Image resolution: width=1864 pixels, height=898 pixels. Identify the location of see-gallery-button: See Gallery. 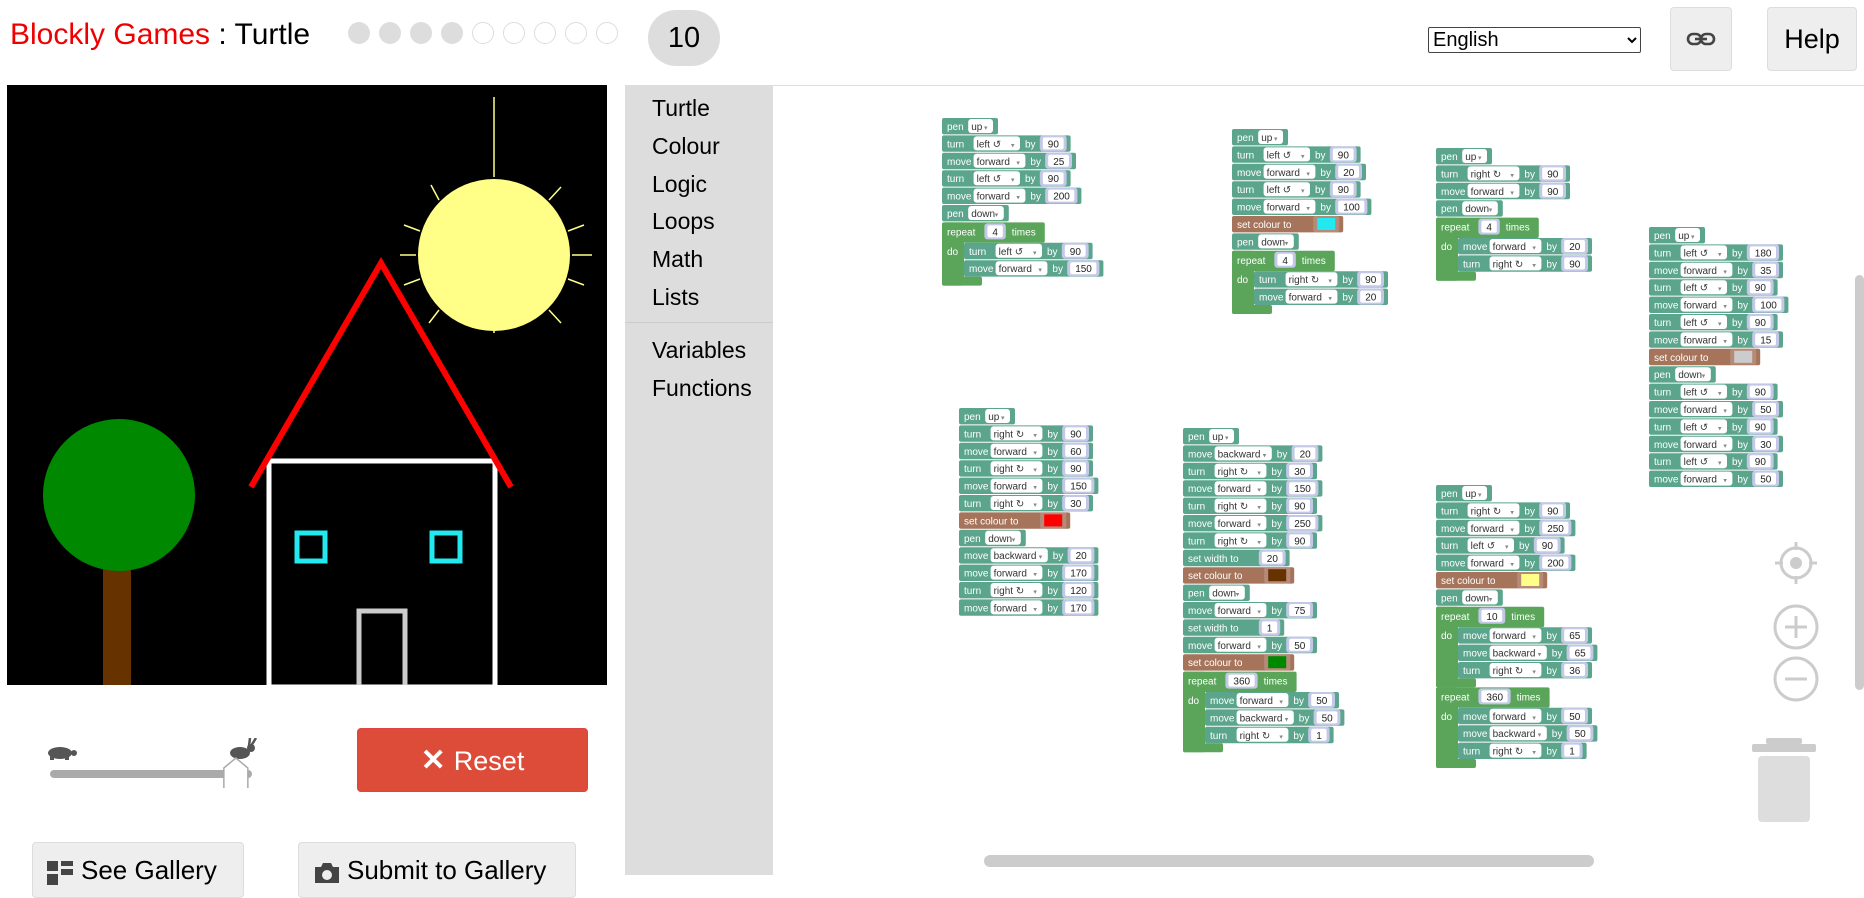
(138, 870).